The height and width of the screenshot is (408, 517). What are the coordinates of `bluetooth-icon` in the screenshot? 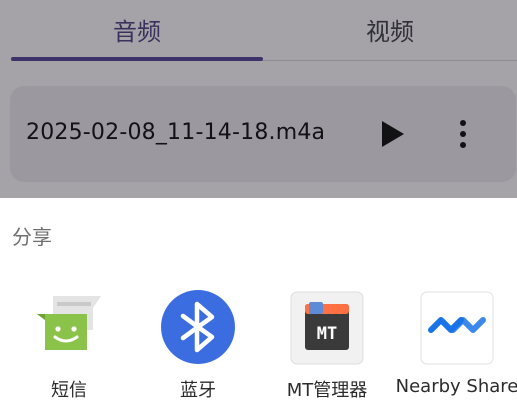 It's located at (198, 327).